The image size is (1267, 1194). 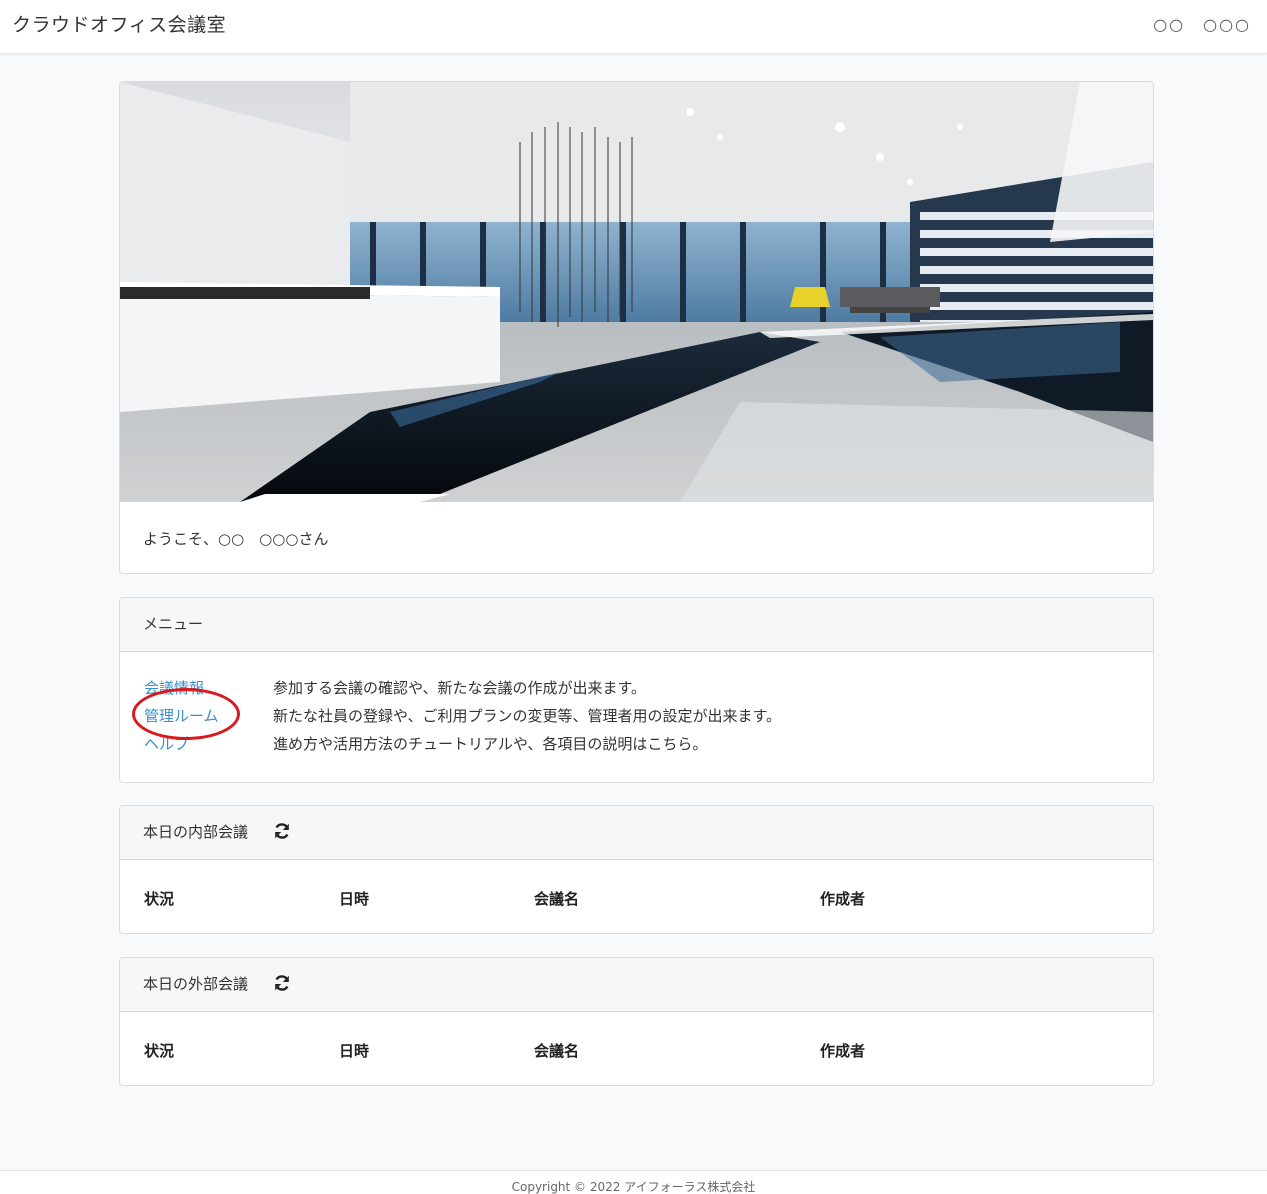 What do you see at coordinates (174, 687) in the screenshot?
I see `meeting-info-link: 会議情報` at bounding box center [174, 687].